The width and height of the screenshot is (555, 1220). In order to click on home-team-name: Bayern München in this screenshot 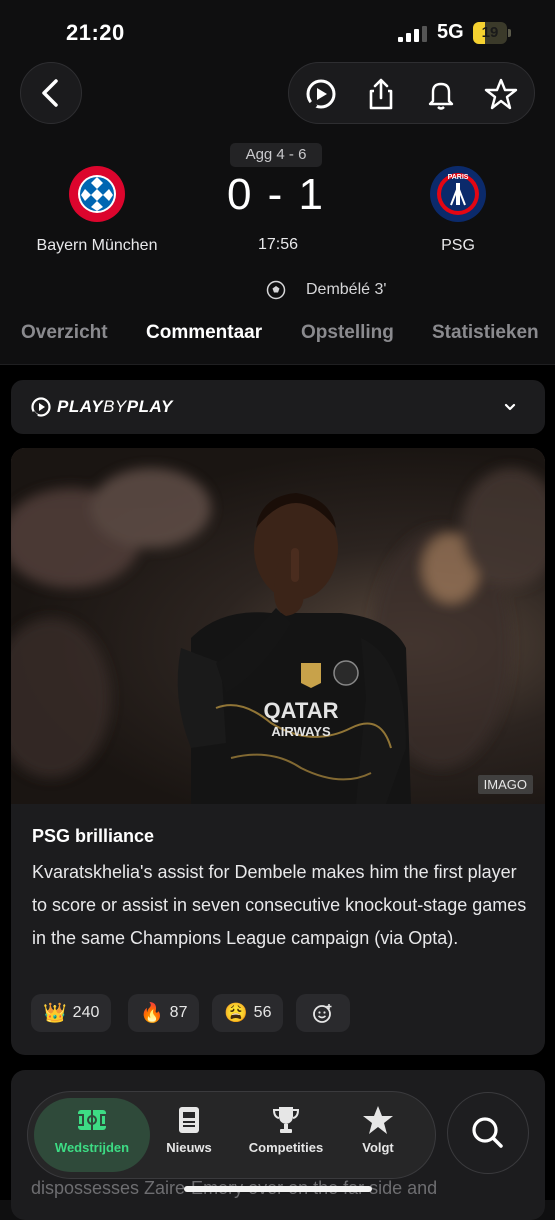, I will do `click(97, 246)`.